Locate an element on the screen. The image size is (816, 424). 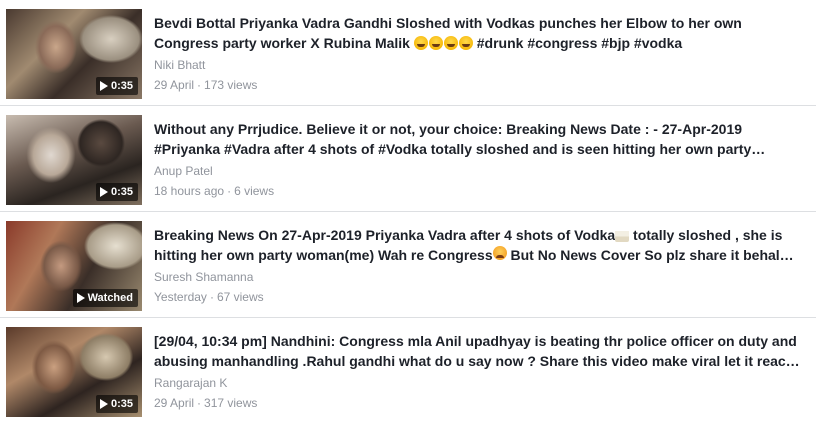
video-views: 6 views is located at coordinates (254, 191).